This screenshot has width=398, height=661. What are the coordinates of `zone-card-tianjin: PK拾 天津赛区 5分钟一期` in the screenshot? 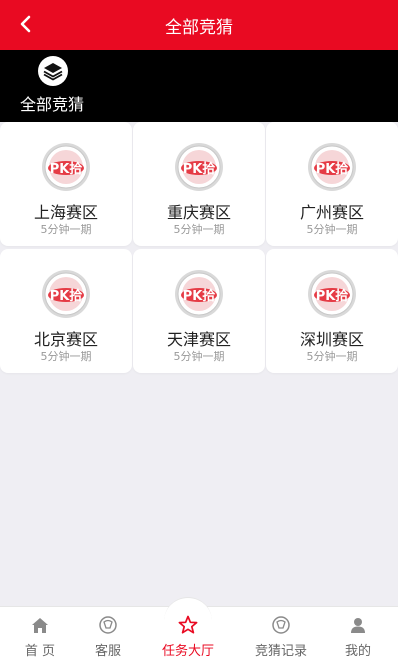 It's located at (199, 311).